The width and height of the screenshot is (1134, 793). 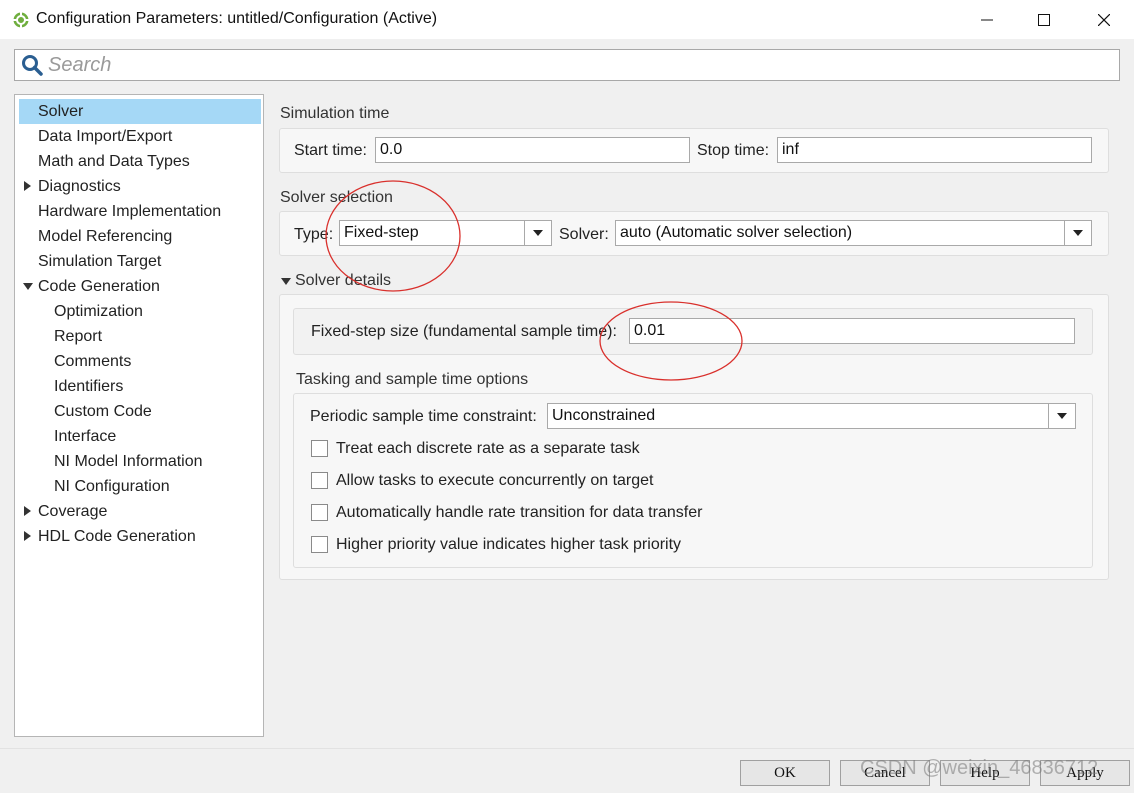 I want to click on tree-item-label: Optimization, so click(x=98, y=311).